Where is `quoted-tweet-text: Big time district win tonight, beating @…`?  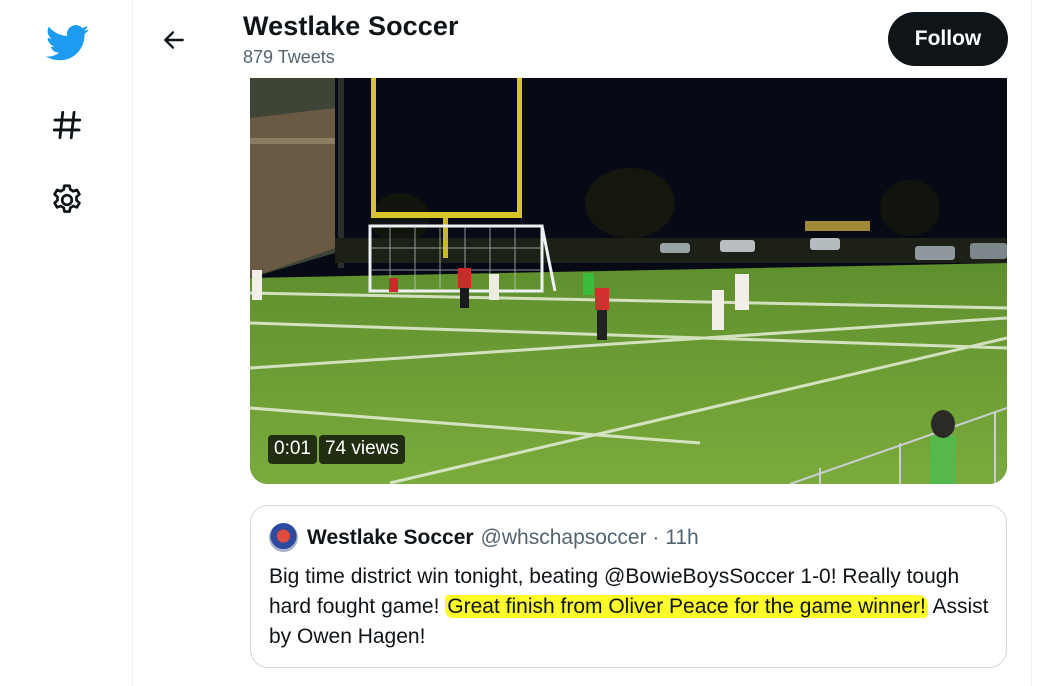
quoted-tweet-text: Big time district win tonight, beating @… is located at coordinates (629, 607).